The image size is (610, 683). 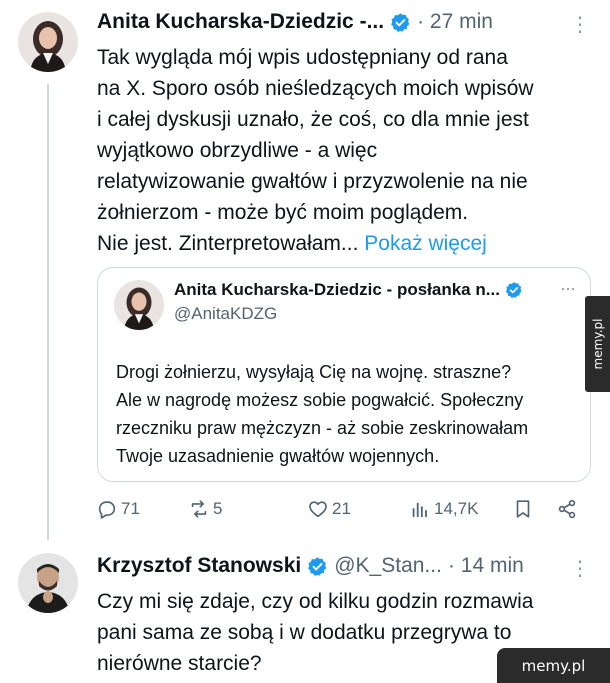 What do you see at coordinates (455, 22) in the screenshot?
I see `tweet1-timestamp: · 27 min` at bounding box center [455, 22].